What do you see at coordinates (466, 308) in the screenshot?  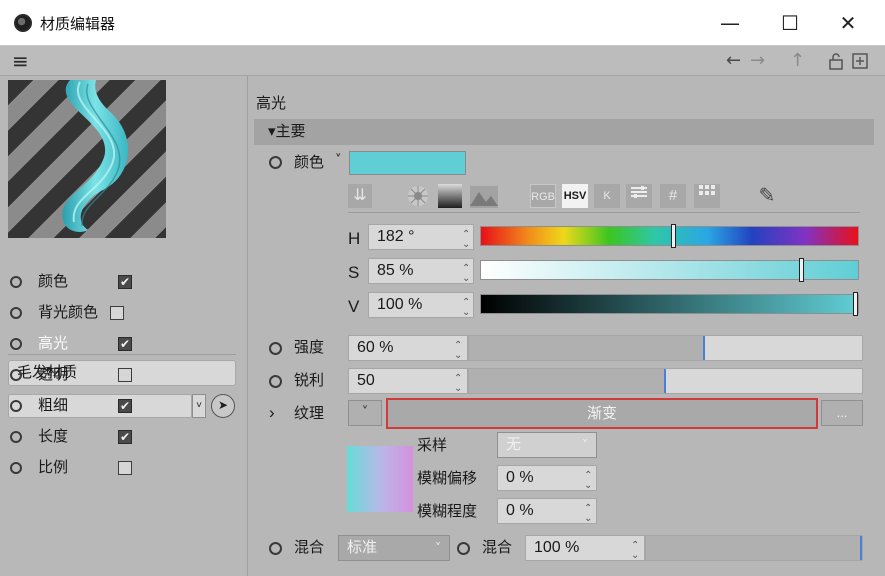 I see `value-spinner: ⌃ ⌄` at bounding box center [466, 308].